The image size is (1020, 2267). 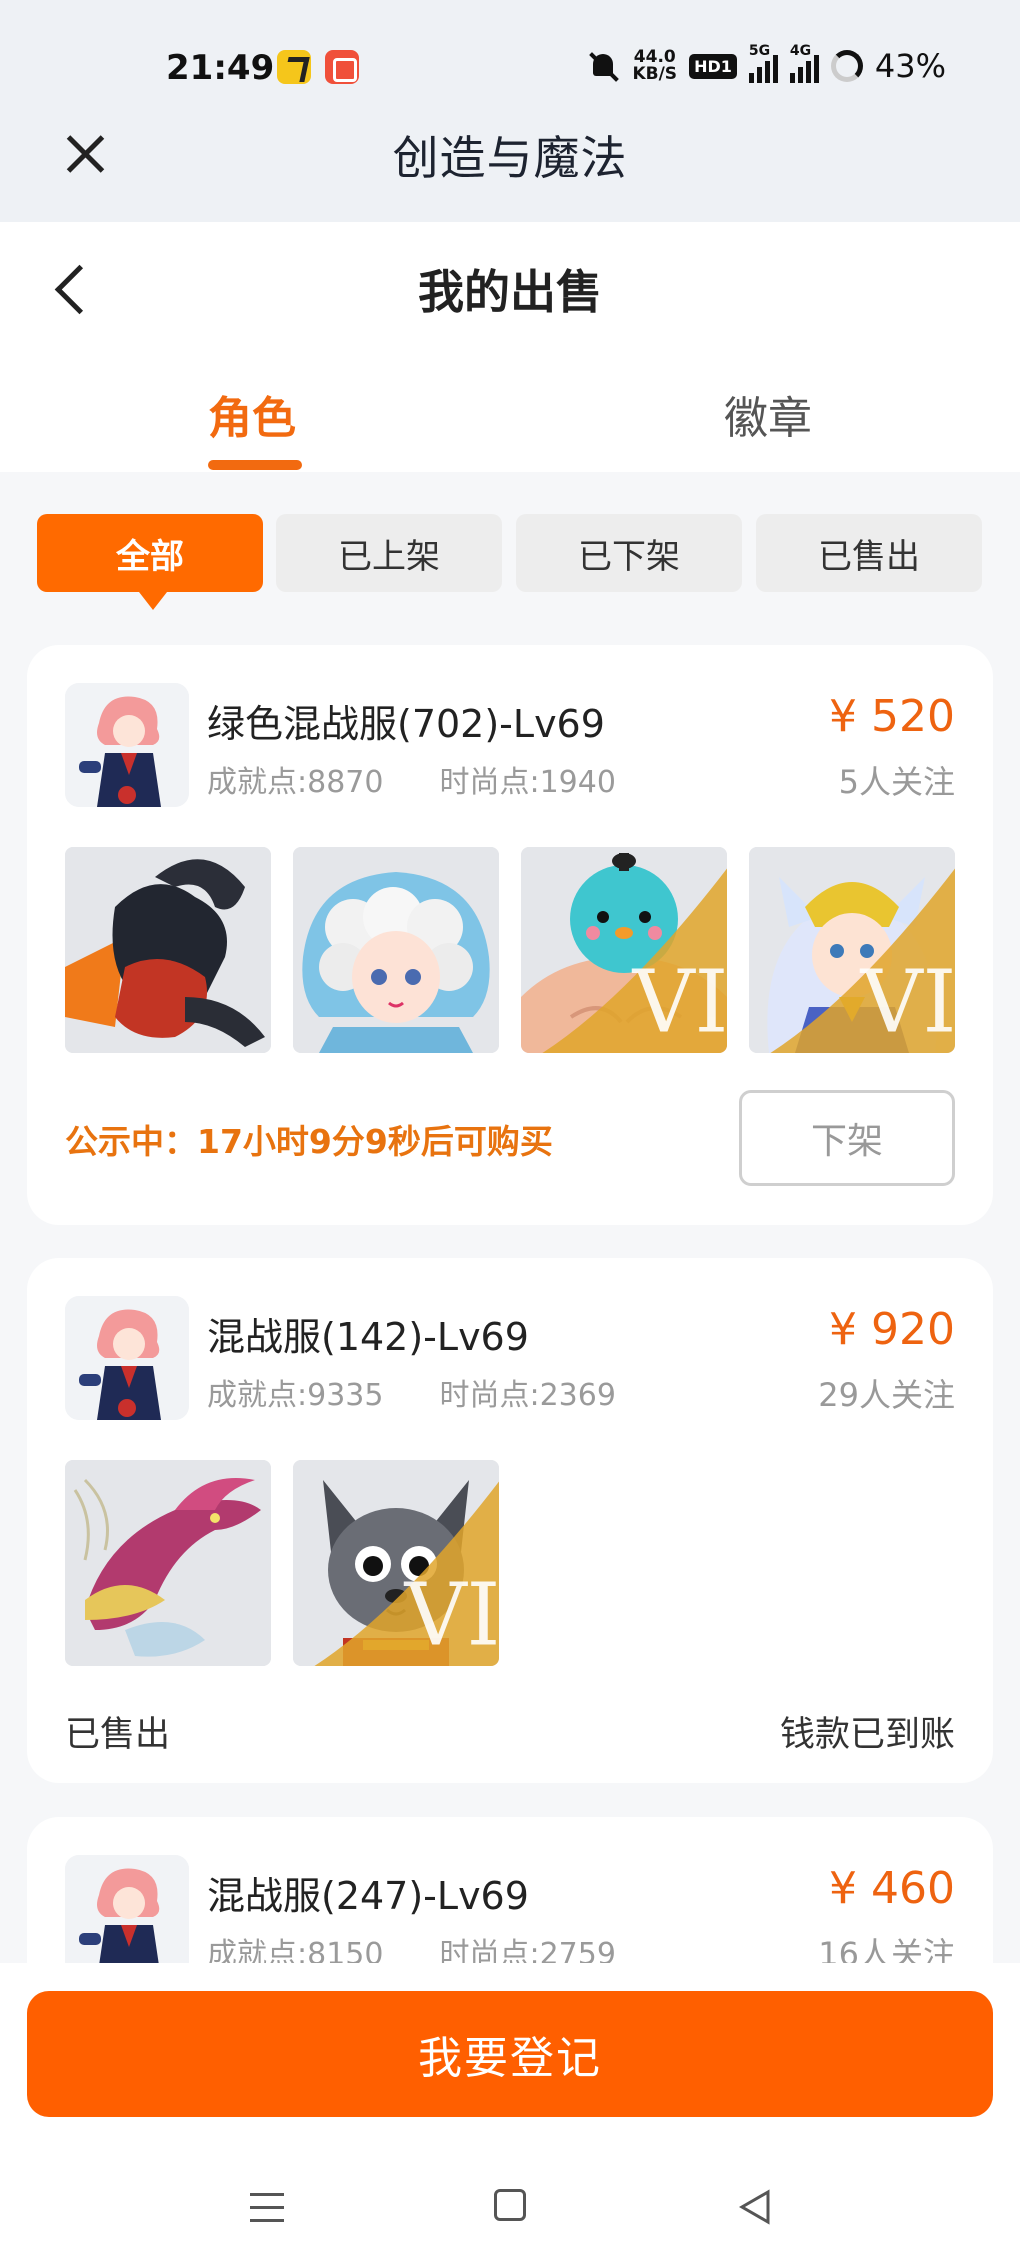 What do you see at coordinates (411, 1392) in the screenshot?
I see `item-stats: 成就点:9335 时尚点:2369` at bounding box center [411, 1392].